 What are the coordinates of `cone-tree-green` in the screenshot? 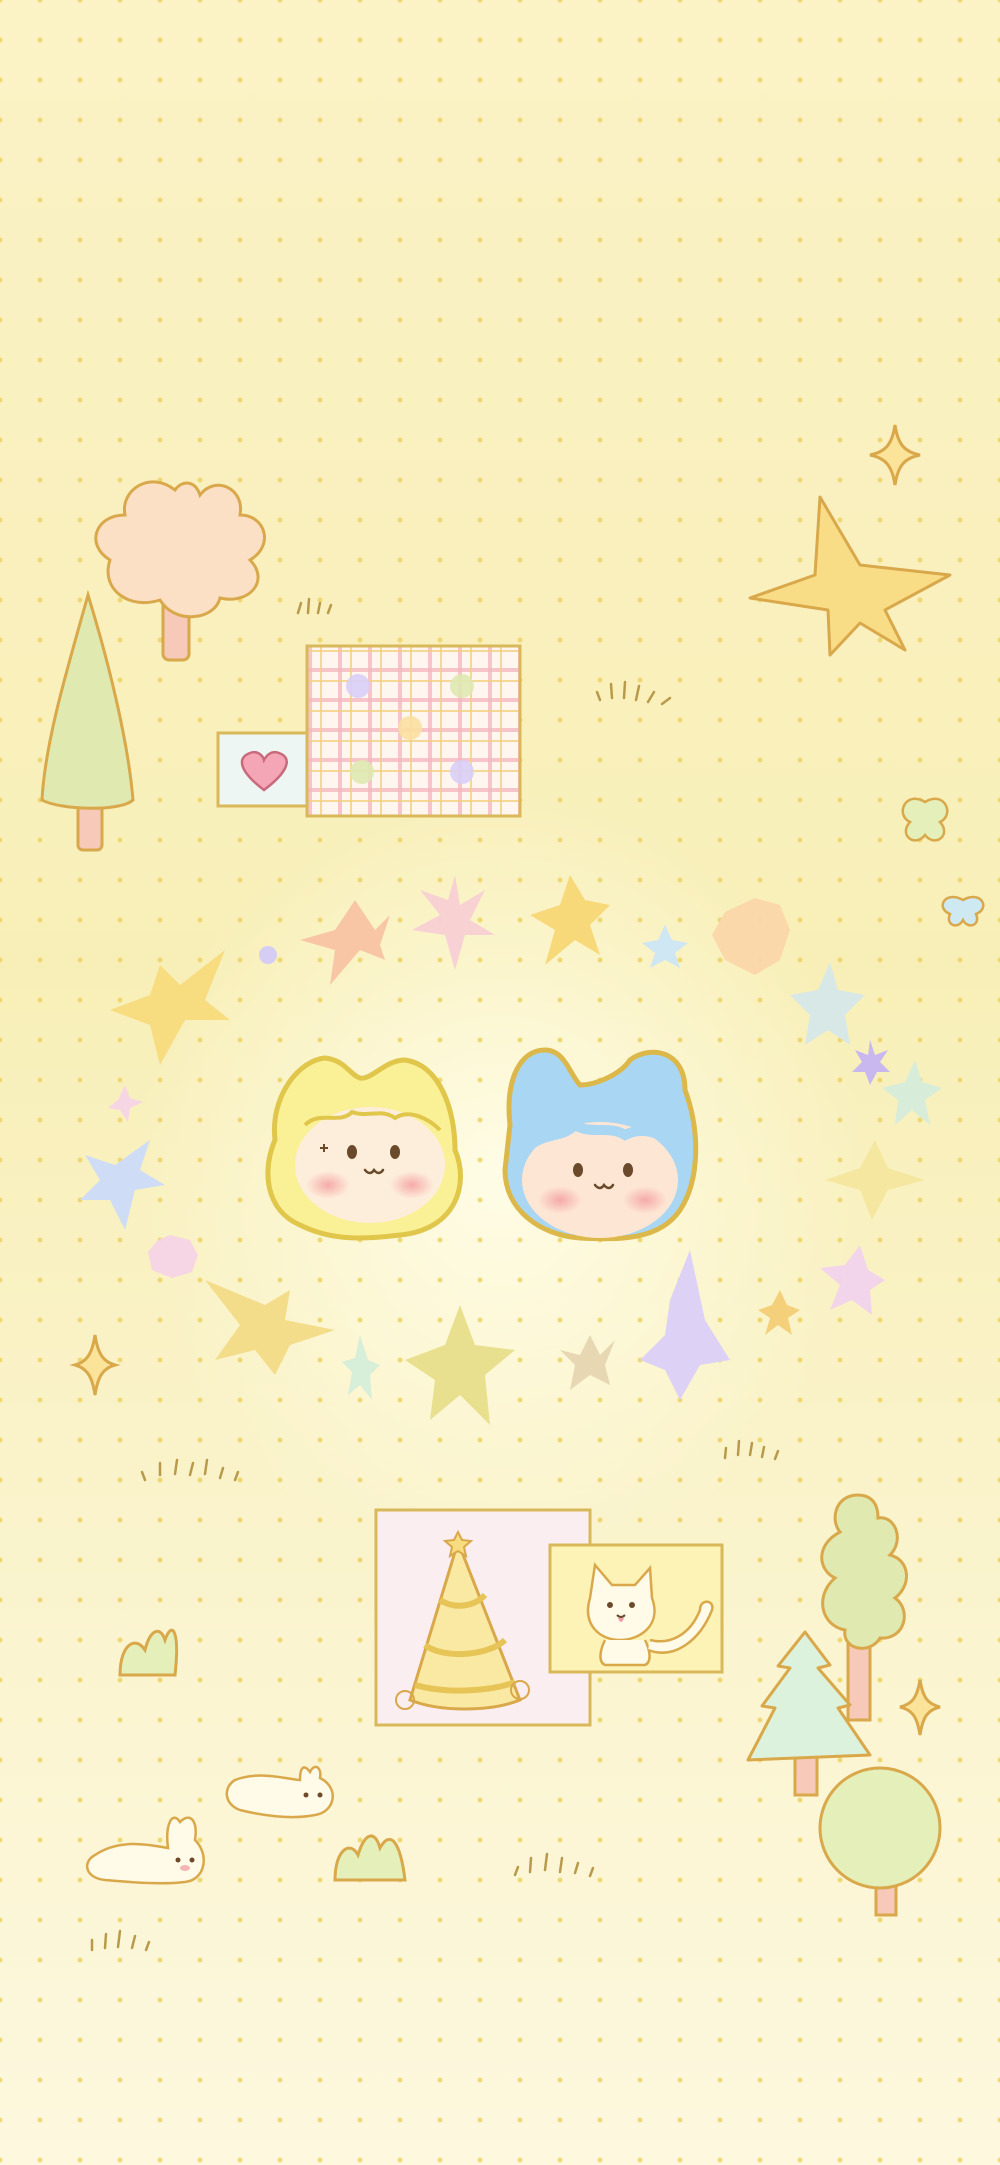 It's located at (87, 720).